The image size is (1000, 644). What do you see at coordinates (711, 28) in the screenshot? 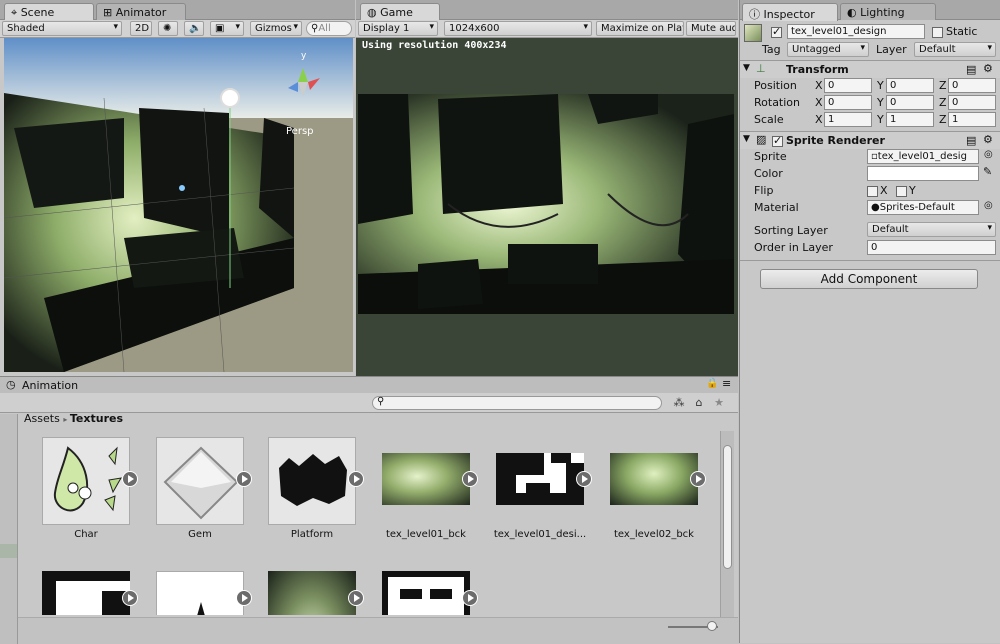
I see `mute-audio-toggle: Mute aud` at bounding box center [711, 28].